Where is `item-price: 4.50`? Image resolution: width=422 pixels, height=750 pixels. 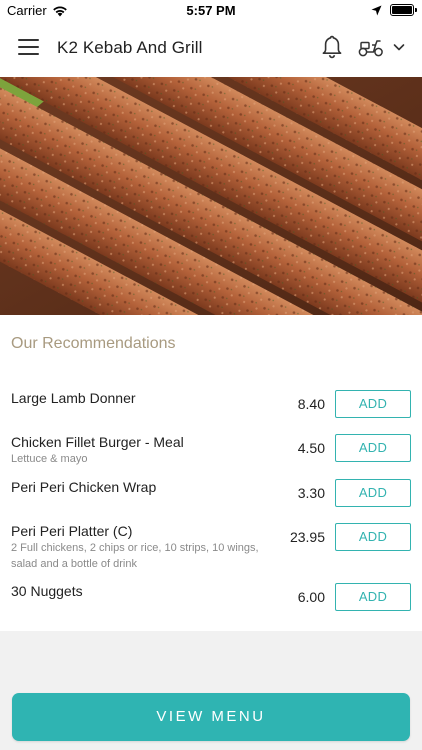 item-price: 4.50 is located at coordinates (311, 448).